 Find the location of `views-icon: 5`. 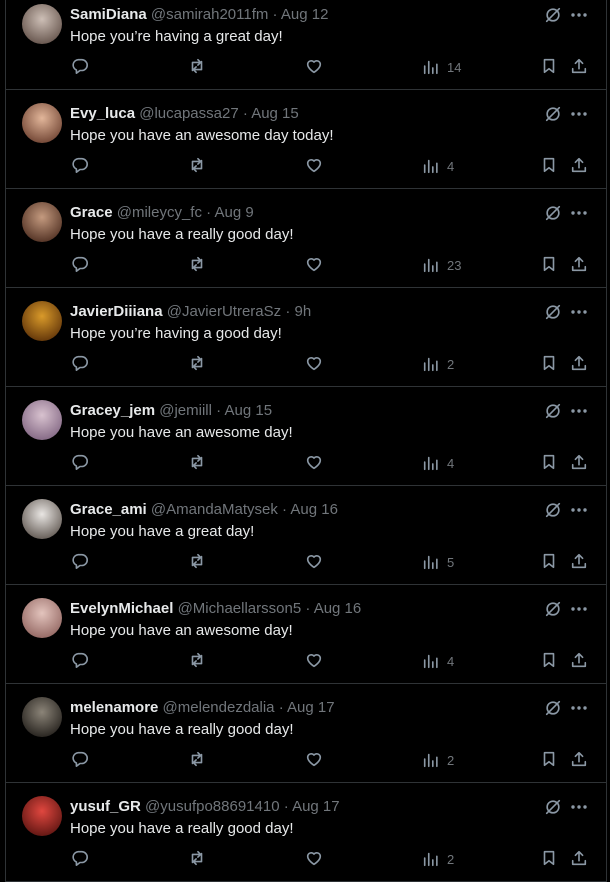

views-icon: 5 is located at coordinates (438, 562).